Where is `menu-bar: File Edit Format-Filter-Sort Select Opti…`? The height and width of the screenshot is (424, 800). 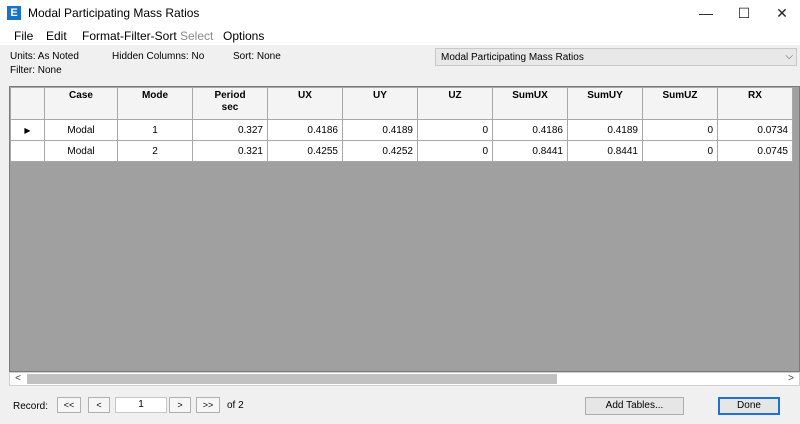
menu-bar: File Edit Format-Filter-Sort Select Opti… is located at coordinates (400, 36).